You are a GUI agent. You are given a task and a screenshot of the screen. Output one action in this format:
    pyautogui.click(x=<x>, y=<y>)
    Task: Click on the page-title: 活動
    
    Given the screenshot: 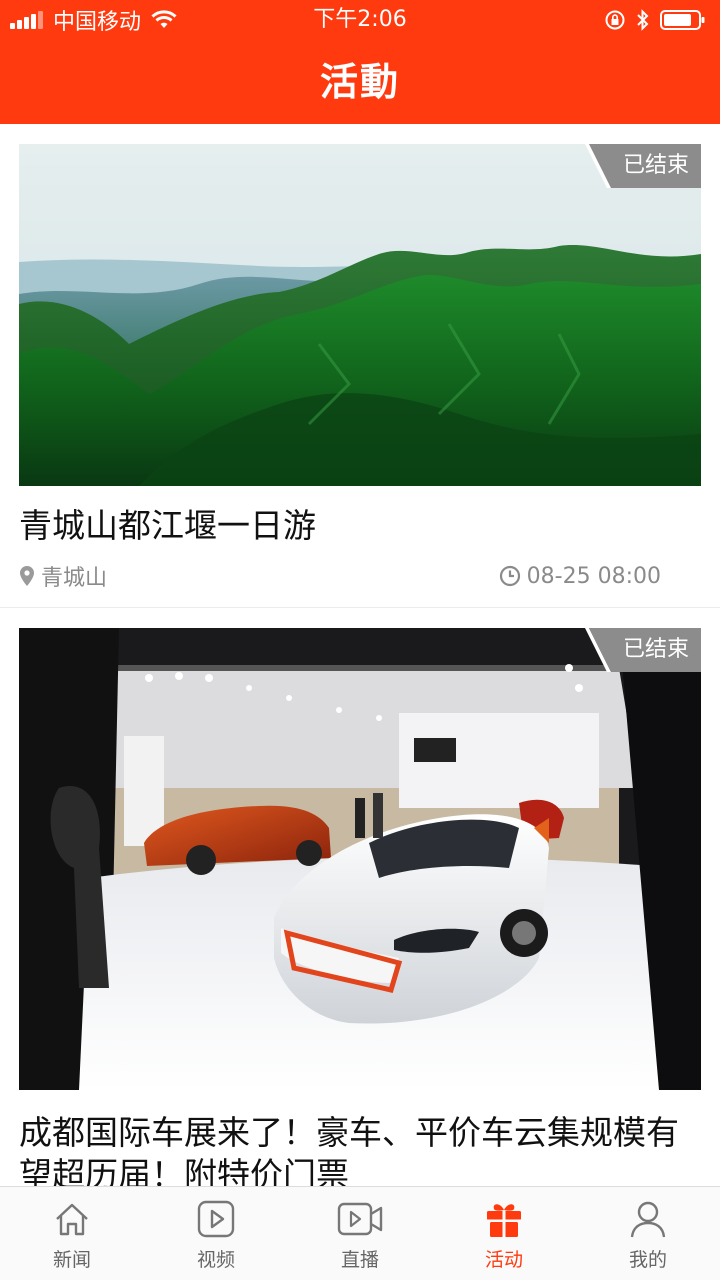 What is the action you would take?
    pyautogui.click(x=359, y=81)
    